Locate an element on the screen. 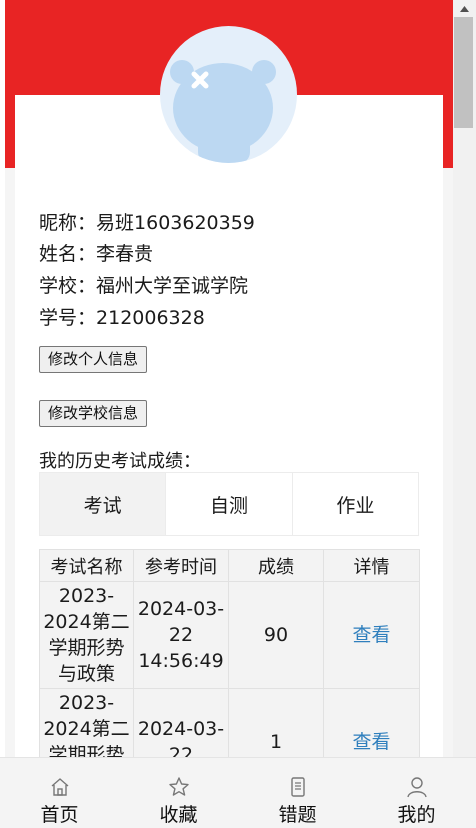 The height and width of the screenshot is (828, 476). school-label: 学校： is located at coordinates (68, 286).